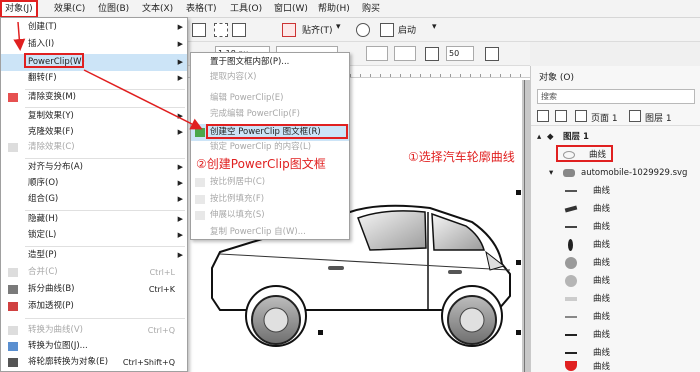 The width and height of the screenshot is (700, 372). Describe the element at coordinates (143, 99) in the screenshot. I see `arrow-powerclip-to-create` at that location.